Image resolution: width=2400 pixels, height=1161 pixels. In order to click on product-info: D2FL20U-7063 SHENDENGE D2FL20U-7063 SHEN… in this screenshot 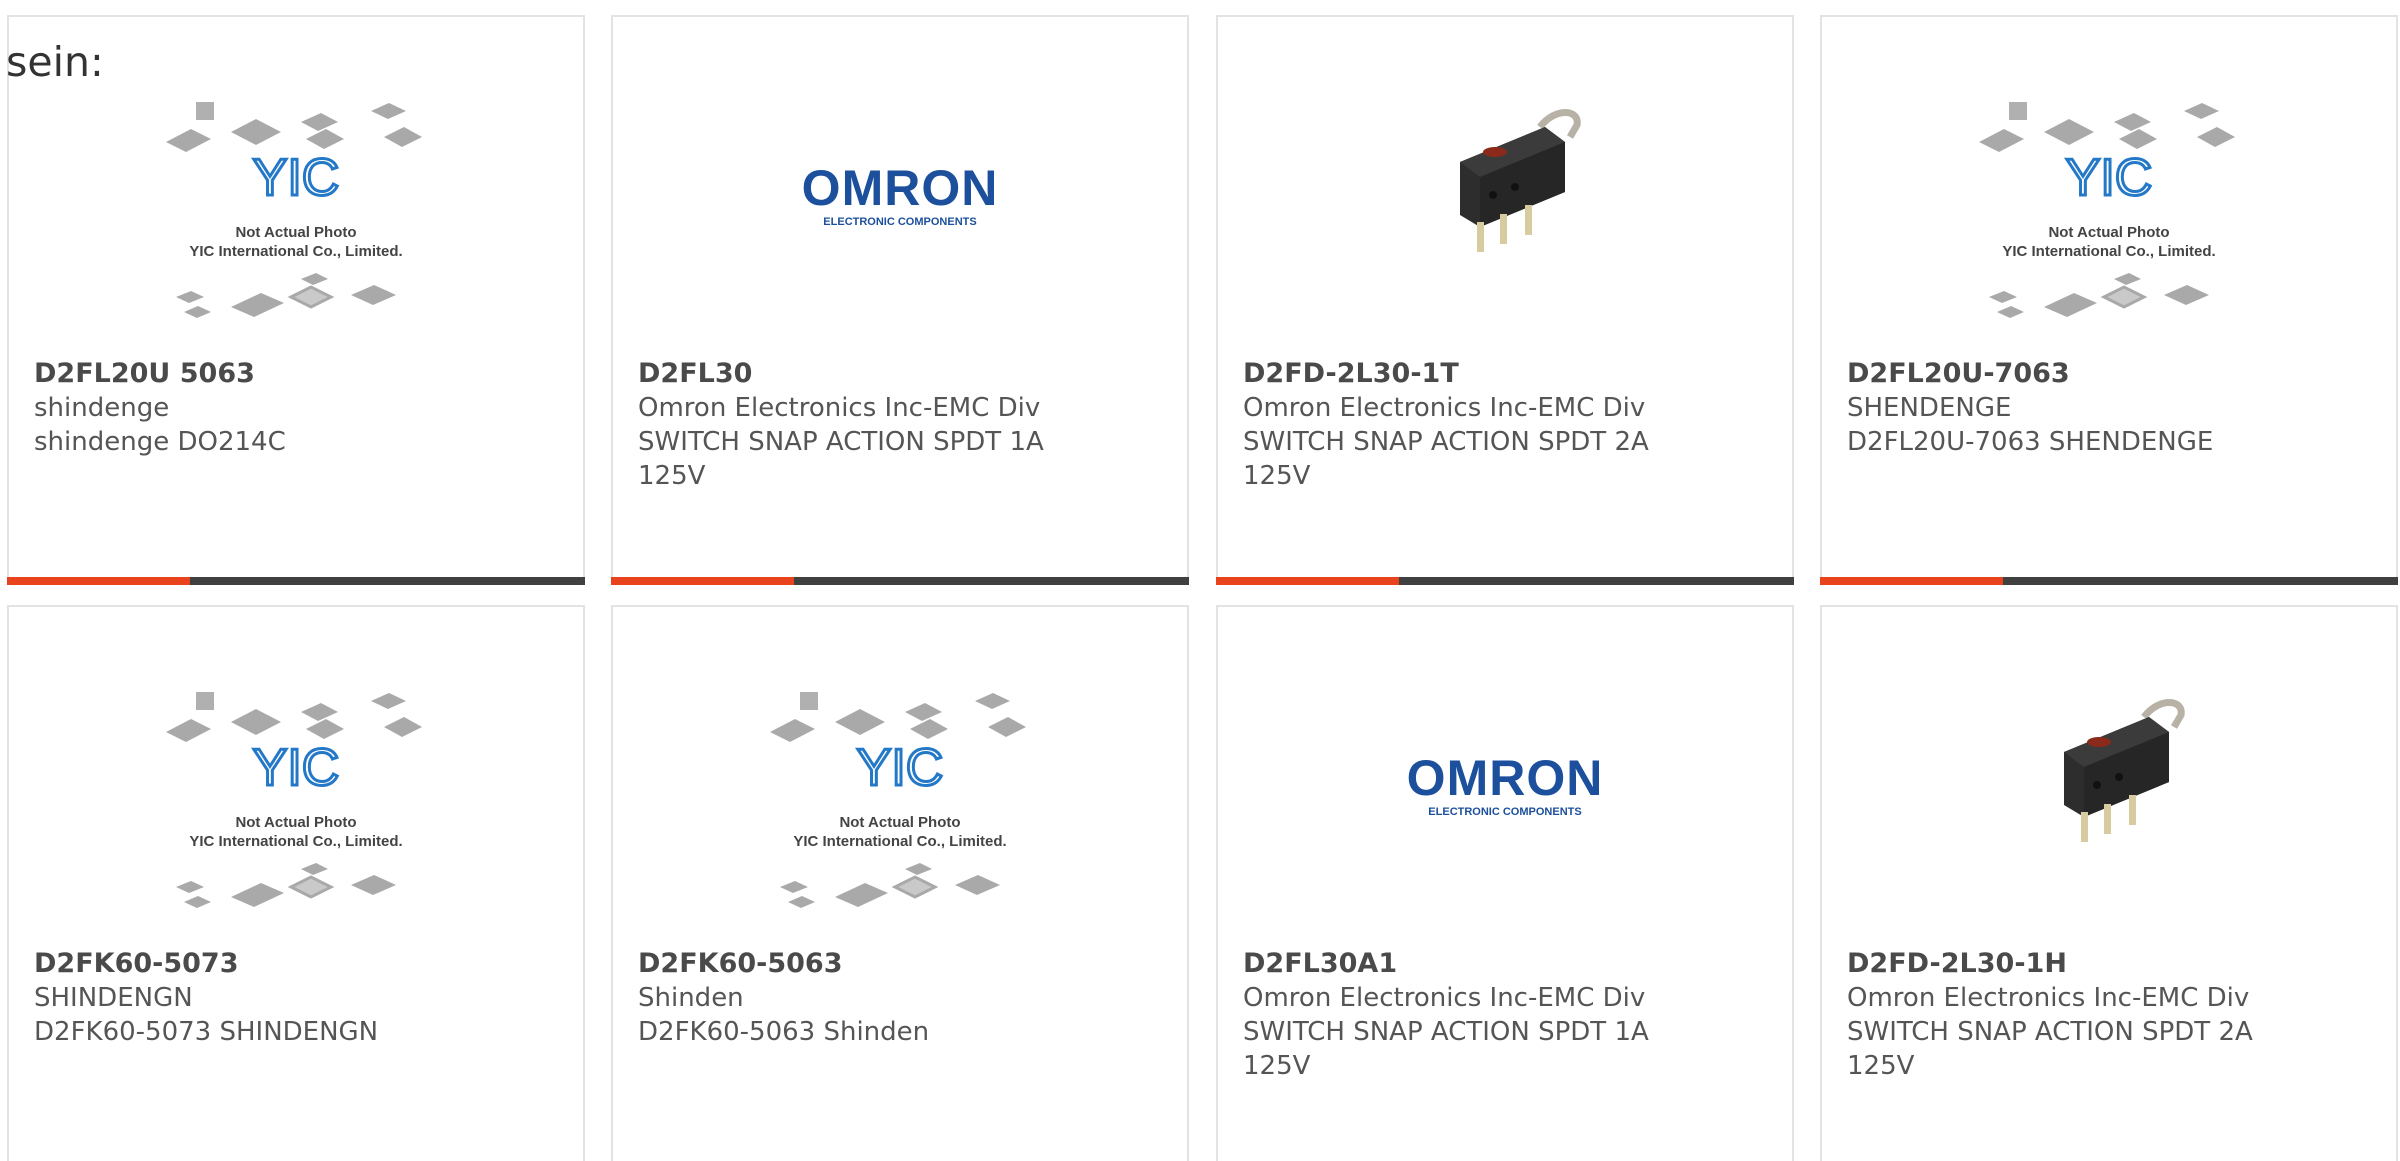, I will do `click(2051, 408)`.